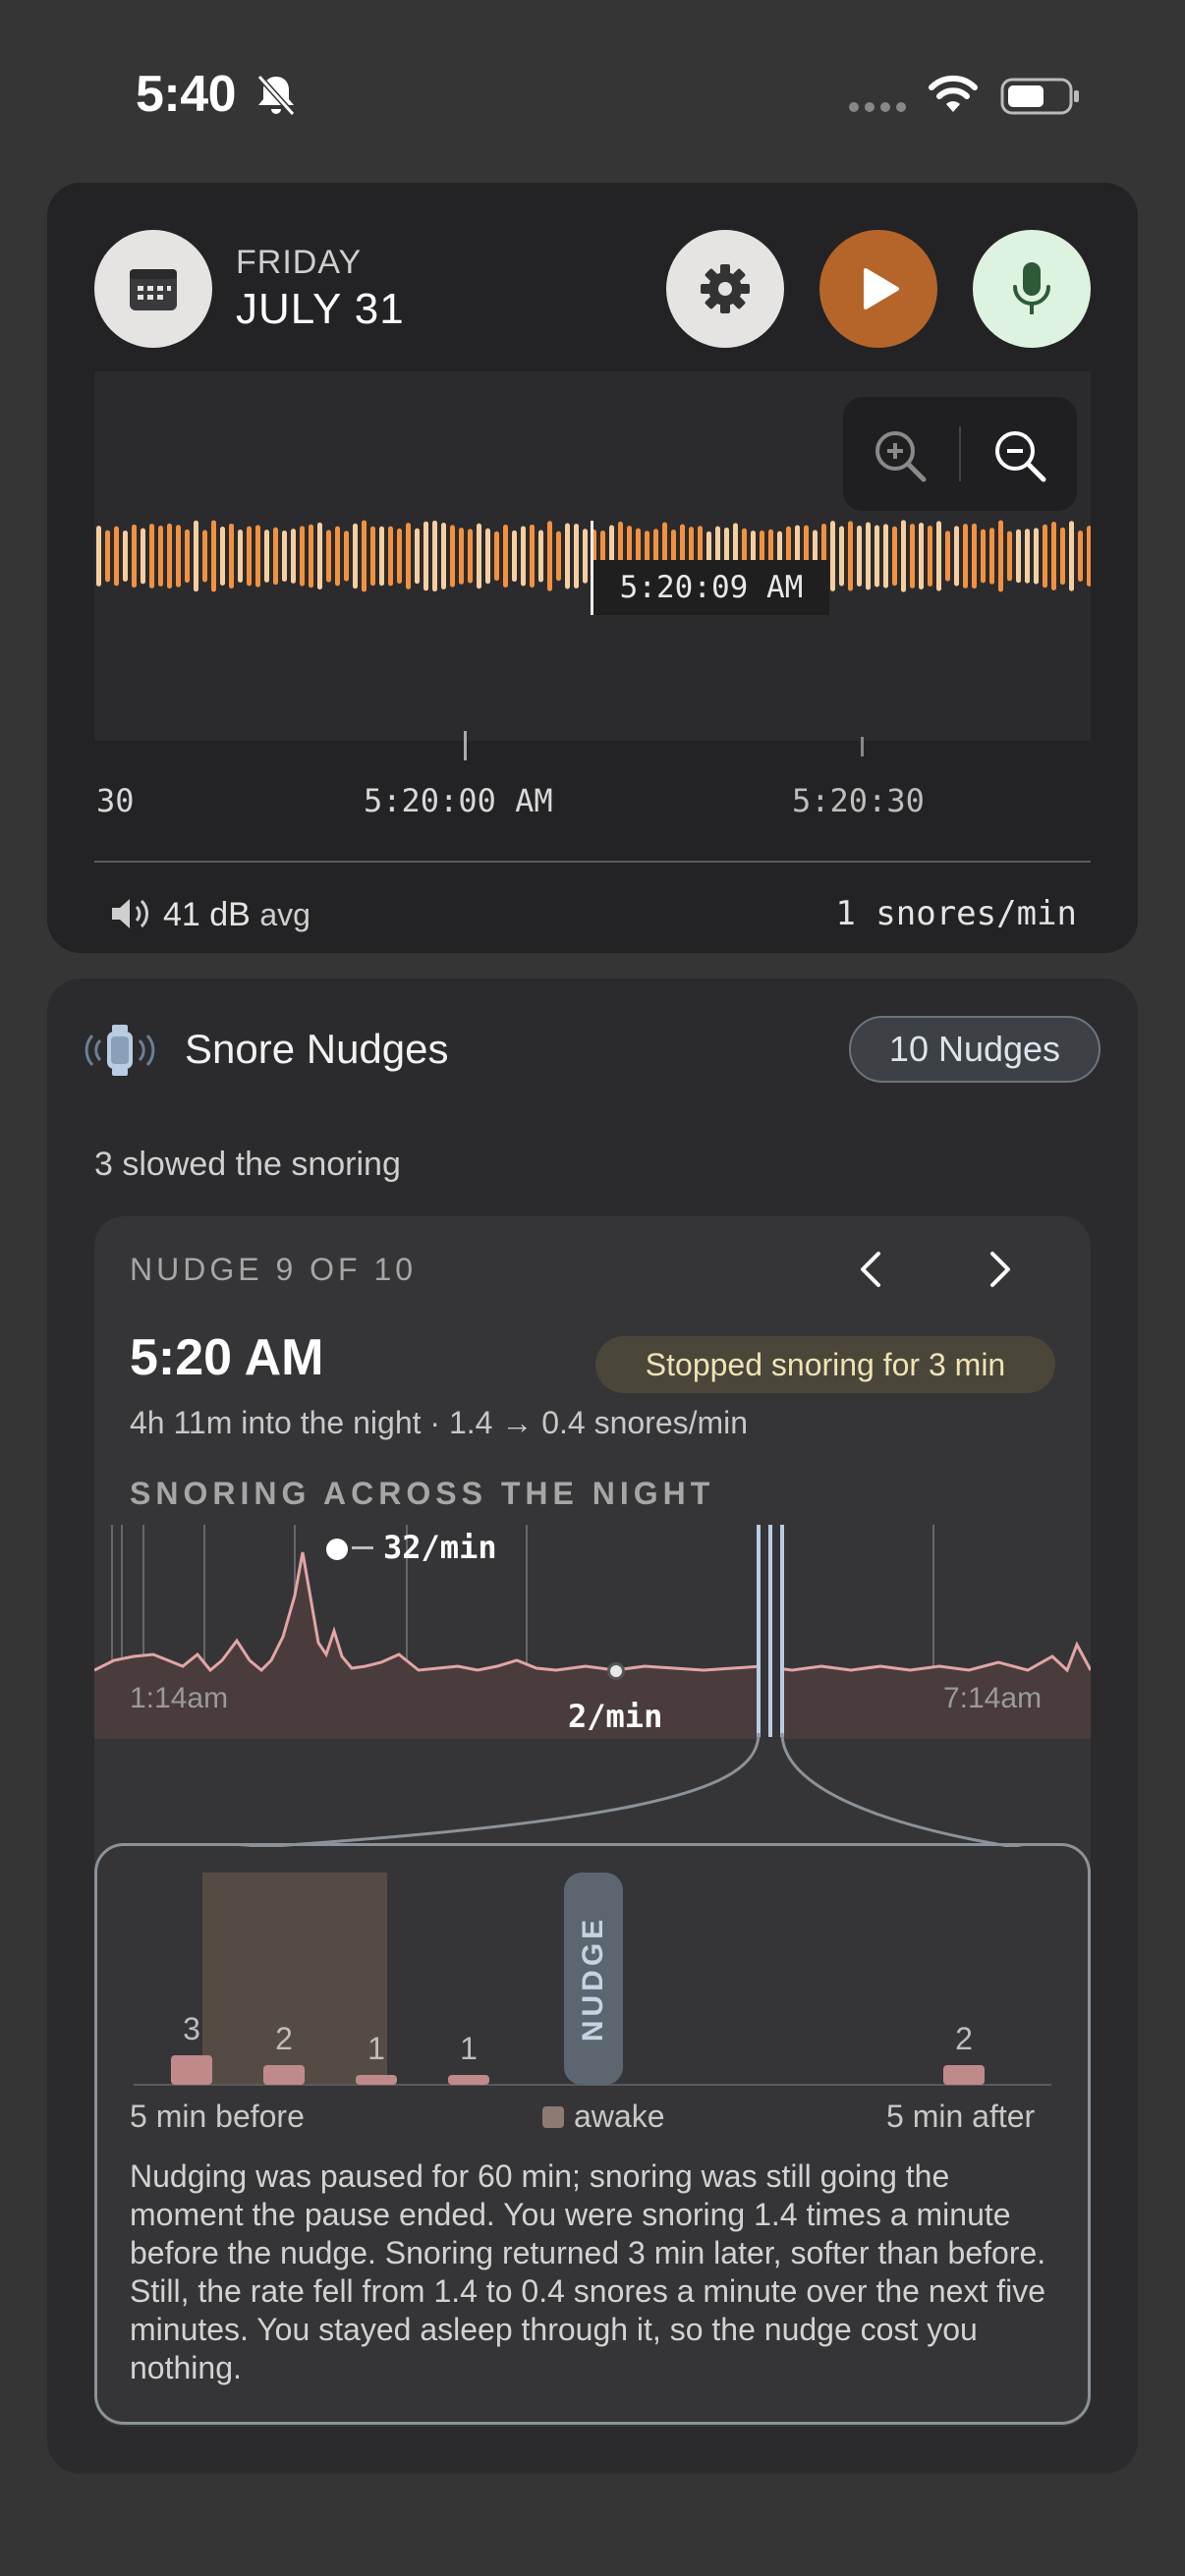  I want to click on settings-button, so click(725, 289).